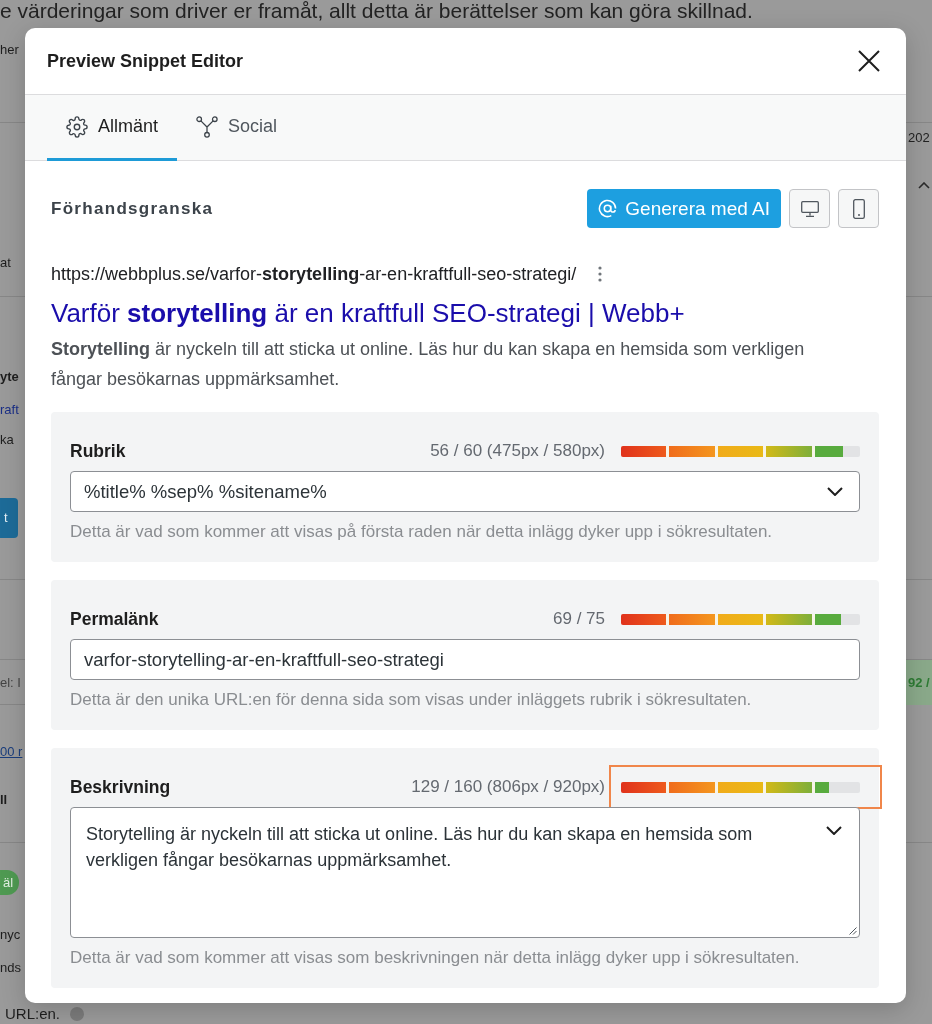 Image resolution: width=932 pixels, height=1024 pixels. What do you see at coordinates (579, 619) in the screenshot?
I see `character-counter: 69 / 75` at bounding box center [579, 619].